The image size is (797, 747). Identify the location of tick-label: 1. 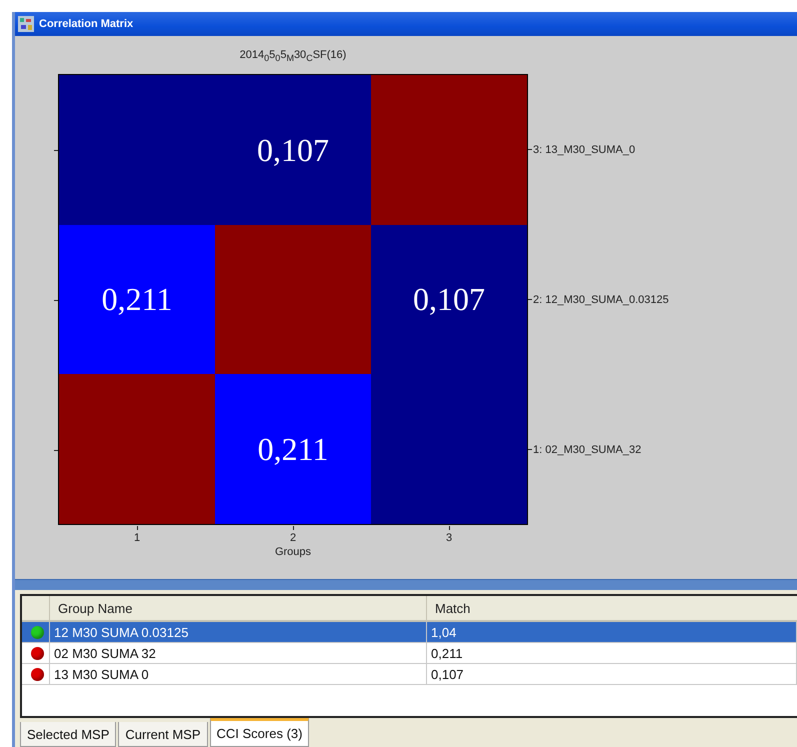
(137, 538).